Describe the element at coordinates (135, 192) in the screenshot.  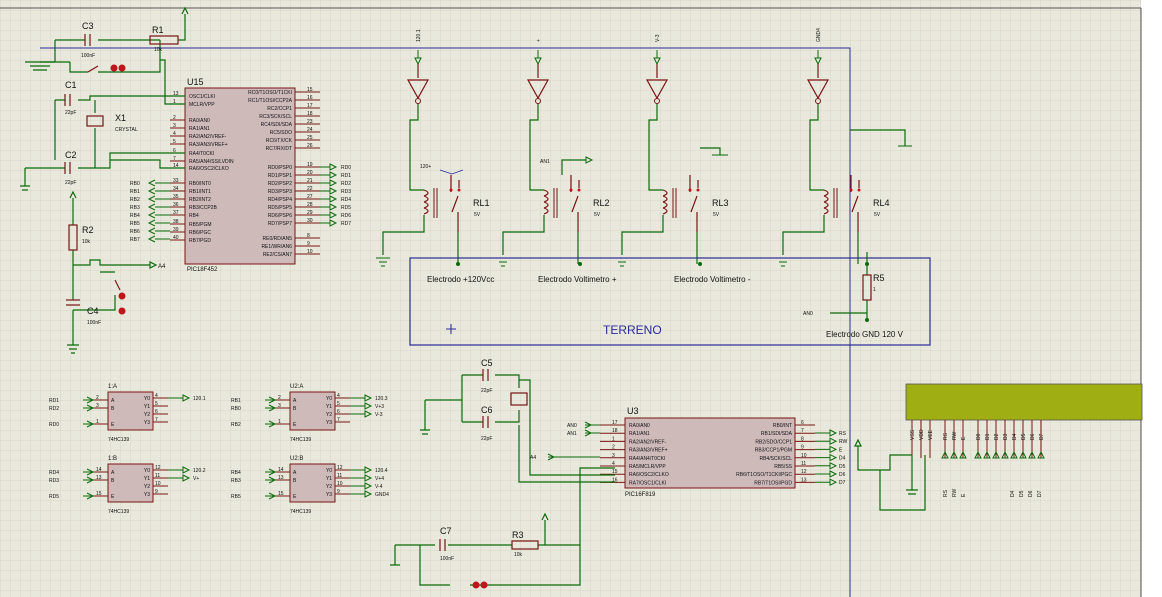
I see `rb-net-label: RB1` at that location.